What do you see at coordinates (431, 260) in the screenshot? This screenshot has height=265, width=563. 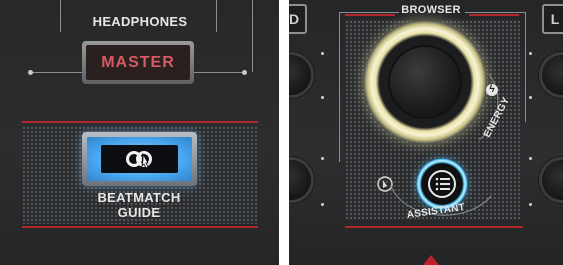 I see `up-arrow-icon` at bounding box center [431, 260].